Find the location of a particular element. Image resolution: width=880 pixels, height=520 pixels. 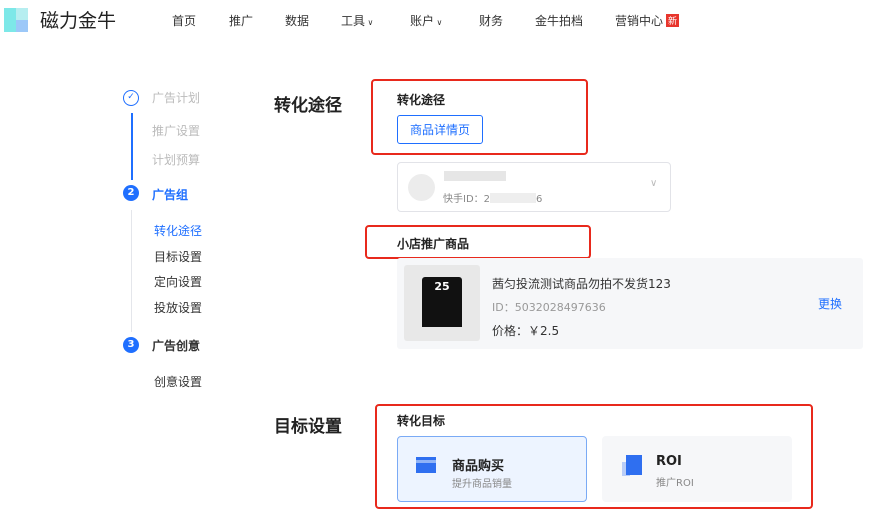

nav-partner: 金牛拍档 is located at coordinates (559, 20).